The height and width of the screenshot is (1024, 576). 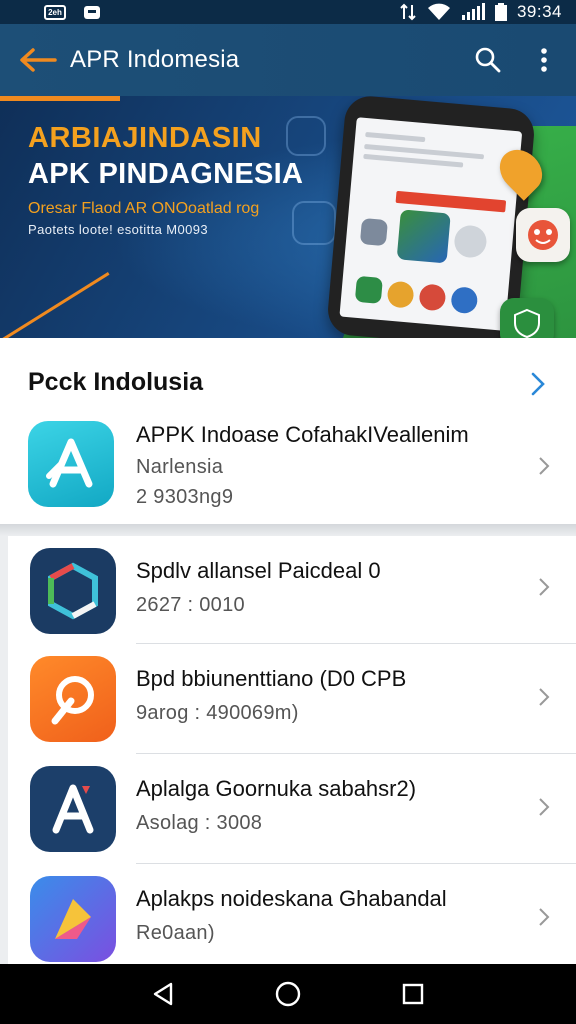 I want to click on data-transfer-icon, so click(x=408, y=12).